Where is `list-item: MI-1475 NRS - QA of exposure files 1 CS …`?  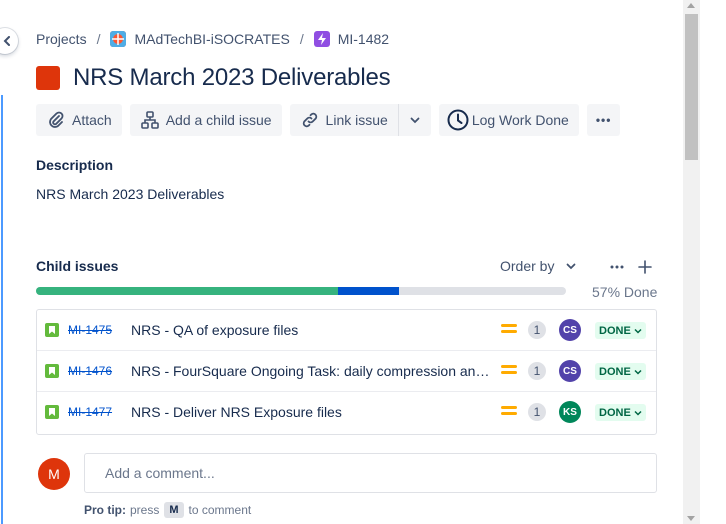 list-item: MI-1475 NRS - QA of exposure files 1 CS … is located at coordinates (346, 330).